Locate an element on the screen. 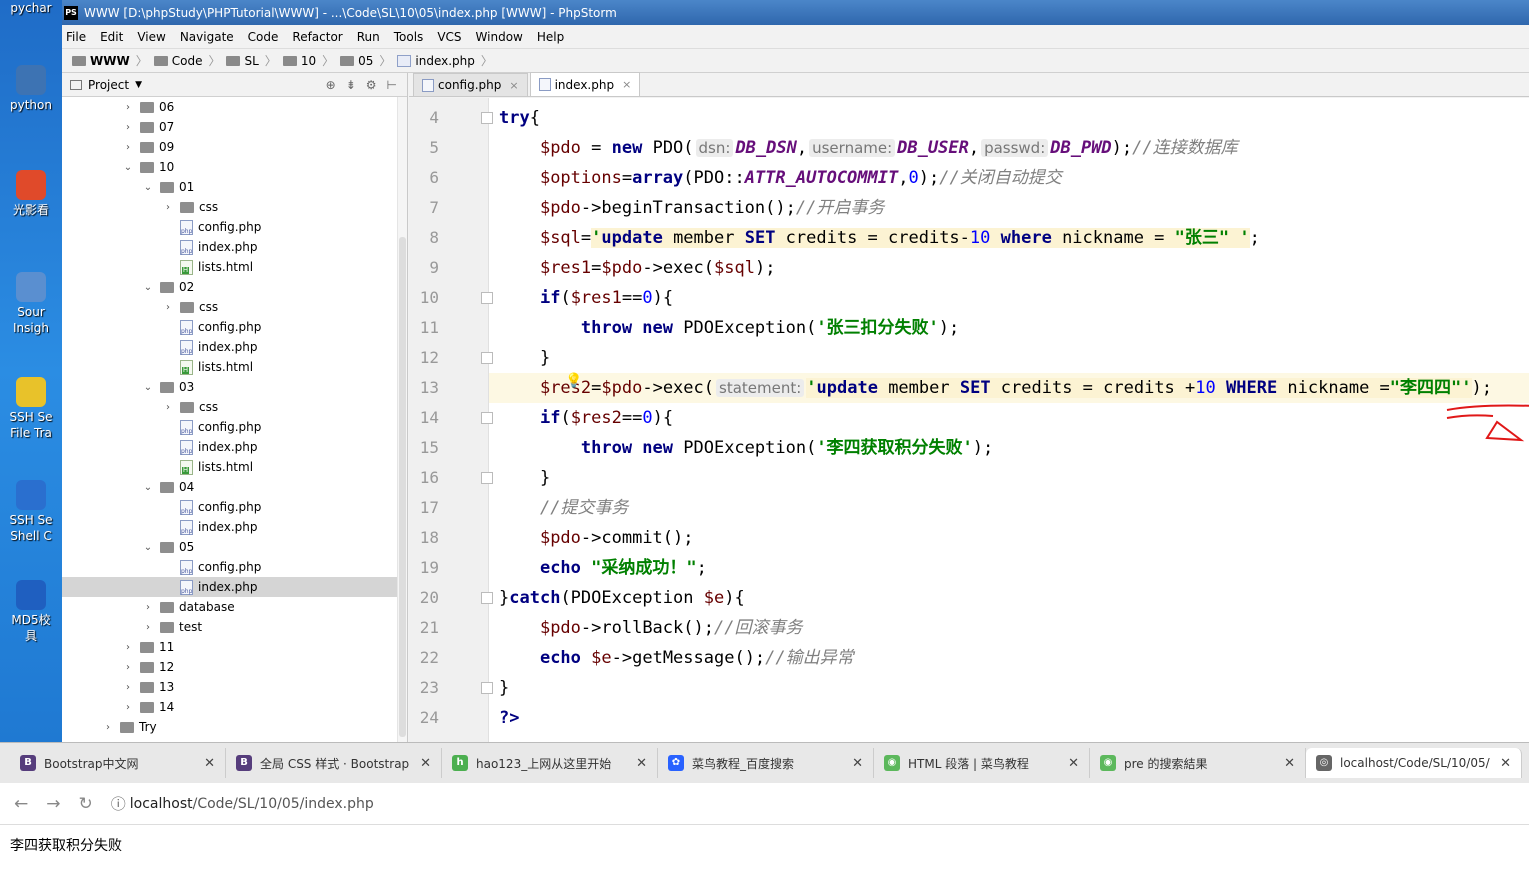 The height and width of the screenshot is (894, 1529). editor-tab: index.php × is located at coordinates (585, 84).